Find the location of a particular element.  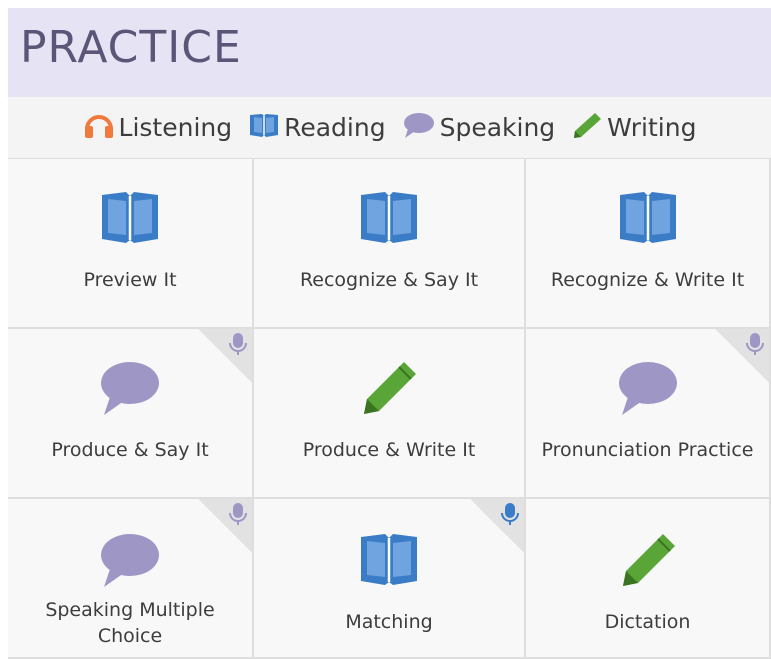

practice-header: PRACTICE is located at coordinates (389, 52).